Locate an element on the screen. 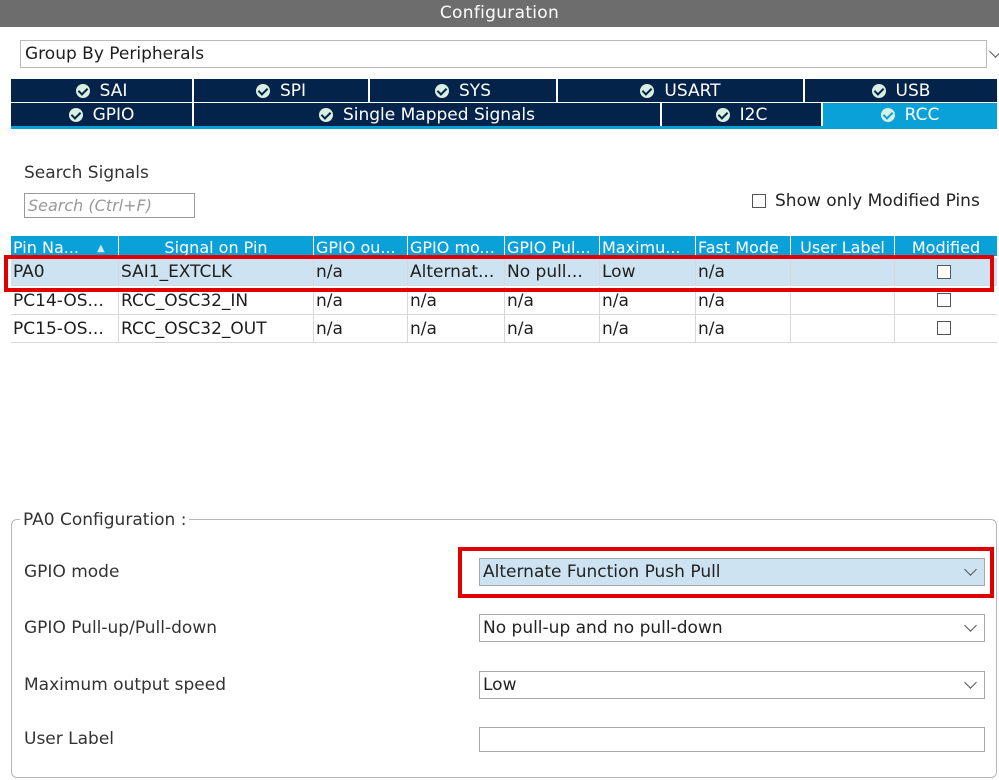 The height and width of the screenshot is (780, 999). cell-modified is located at coordinates (946, 328).